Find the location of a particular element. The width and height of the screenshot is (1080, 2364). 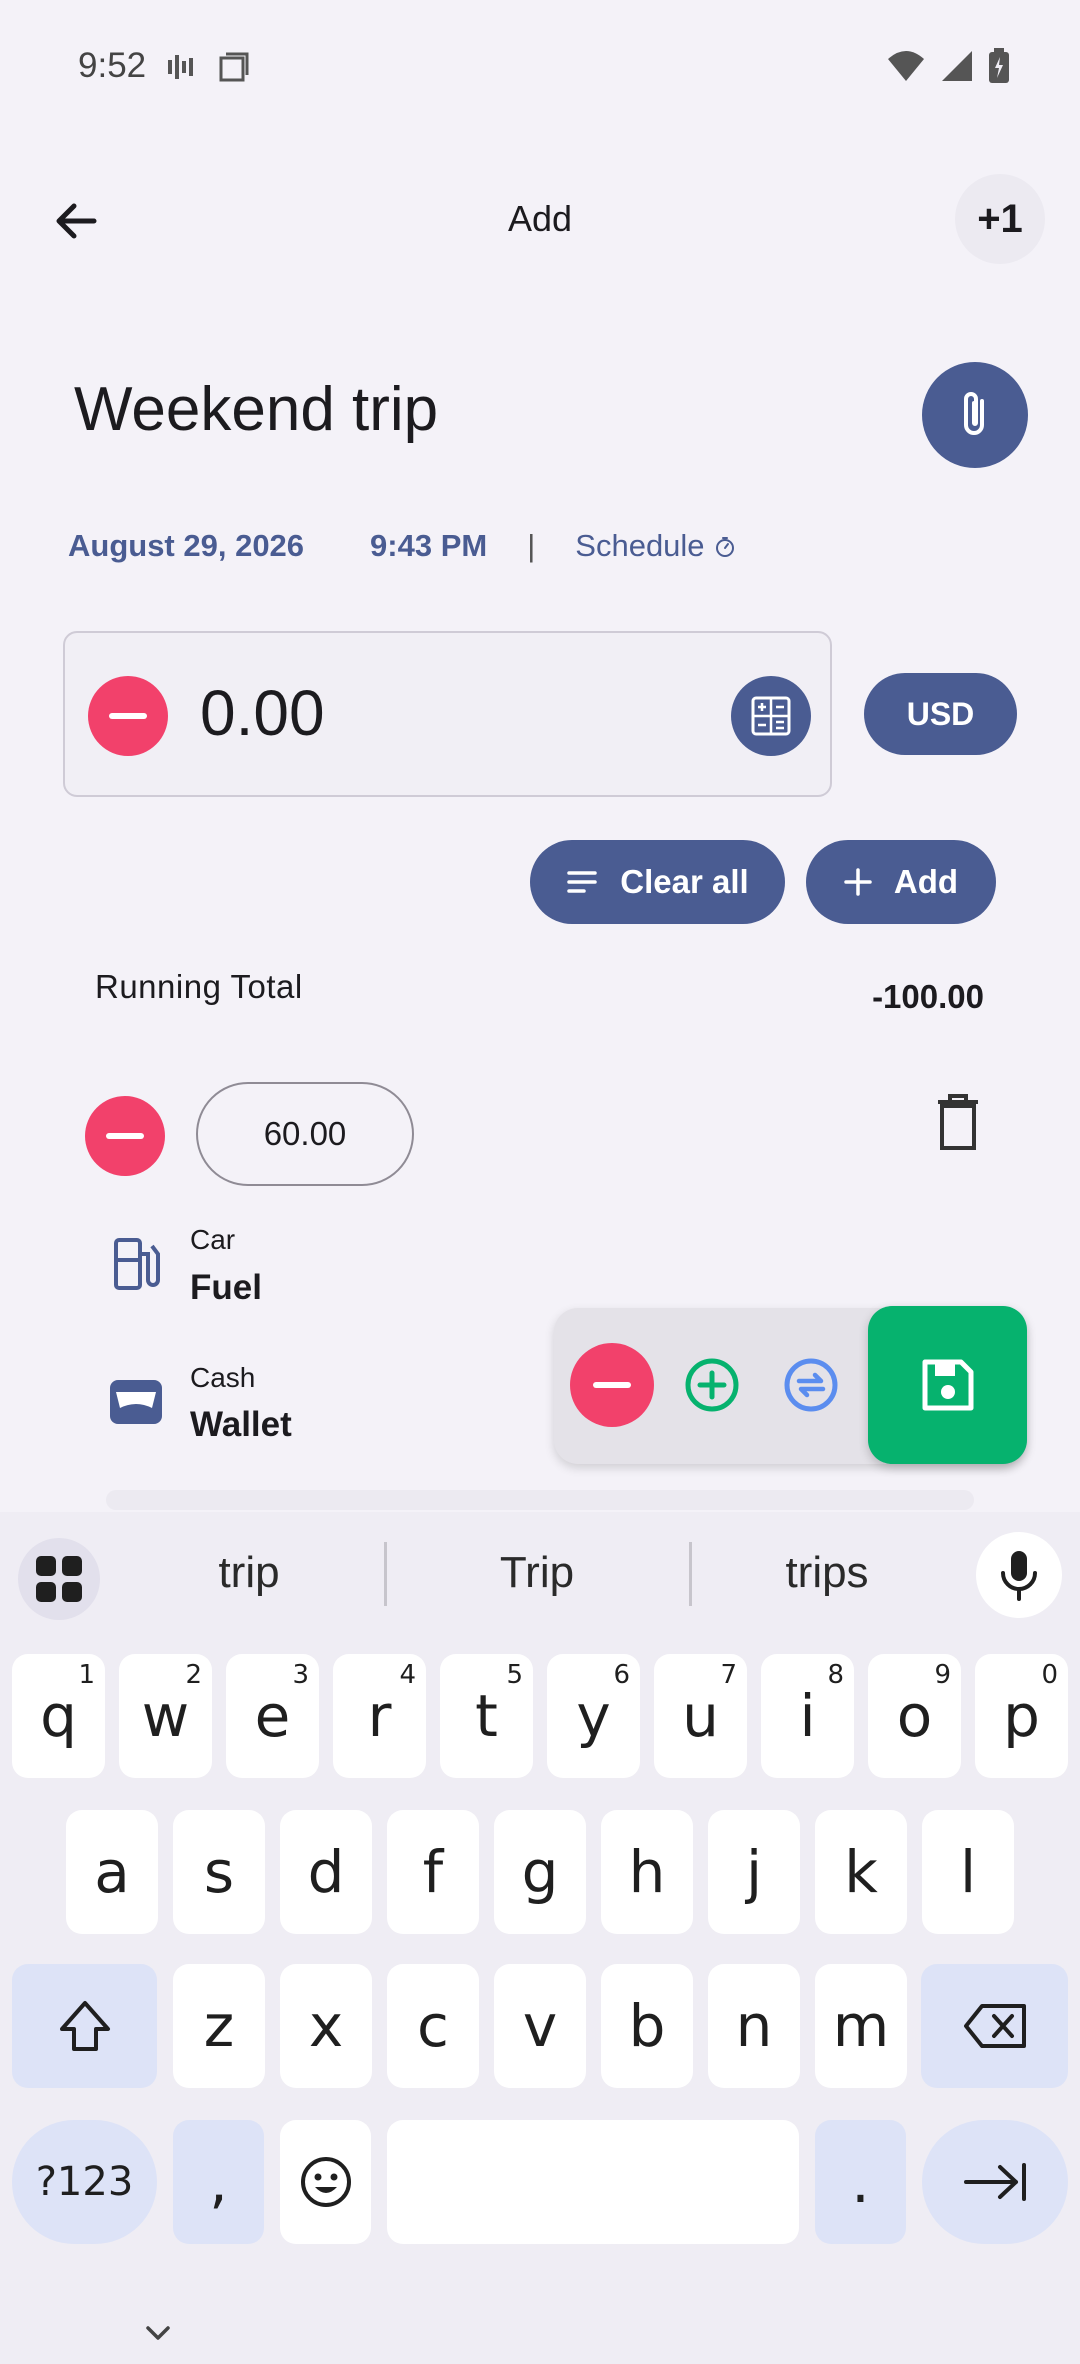

shift-key is located at coordinates (84, 2026).